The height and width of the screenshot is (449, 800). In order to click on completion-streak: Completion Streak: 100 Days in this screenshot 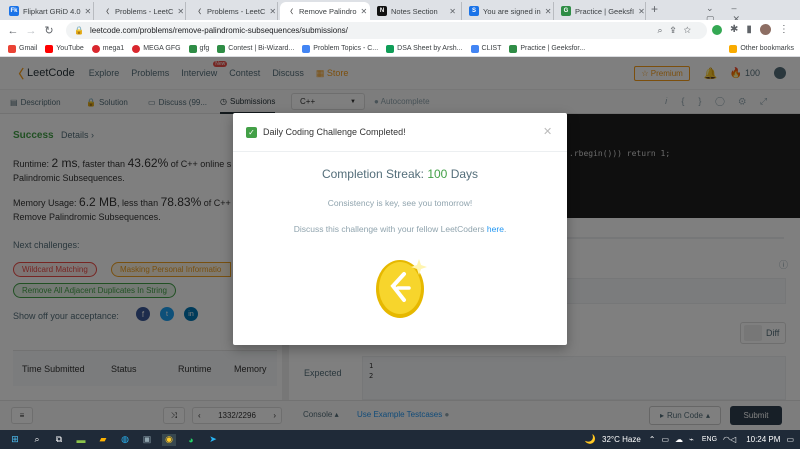, I will do `click(400, 174)`.